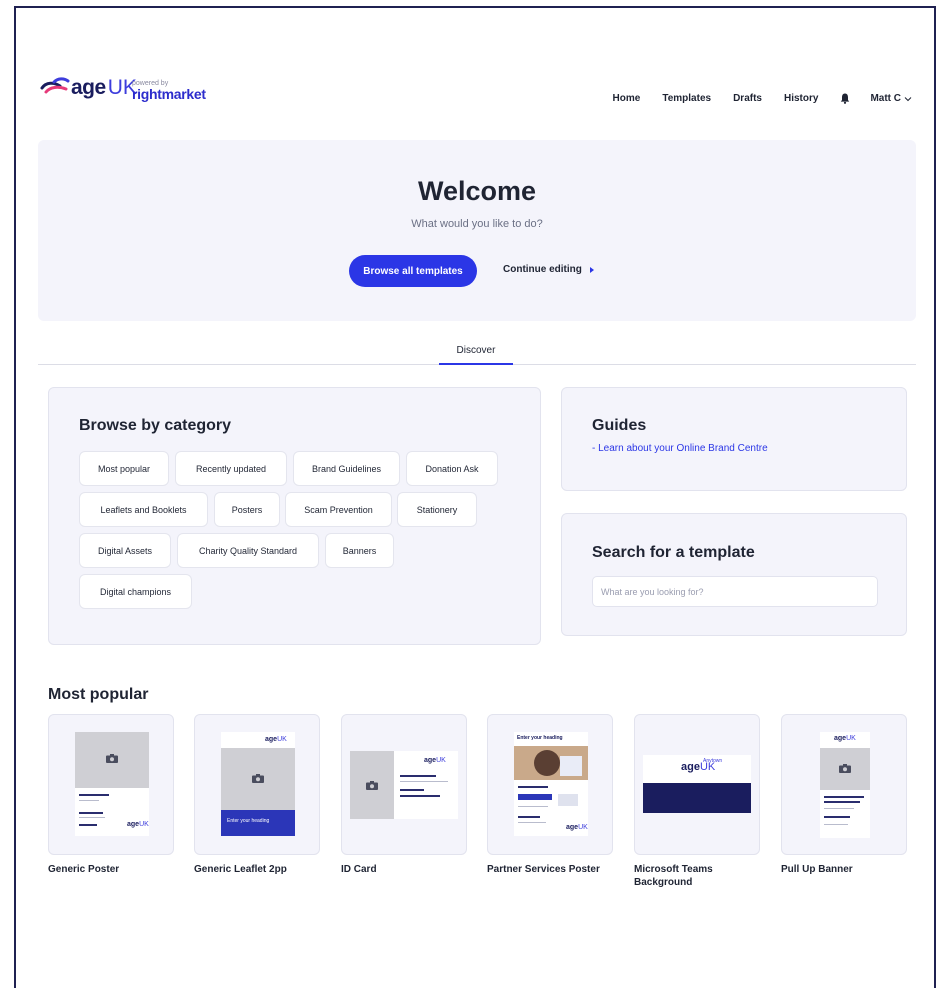 The width and height of the screenshot is (944, 988). Describe the element at coordinates (627, 98) in the screenshot. I see `nav-home: Home` at that location.